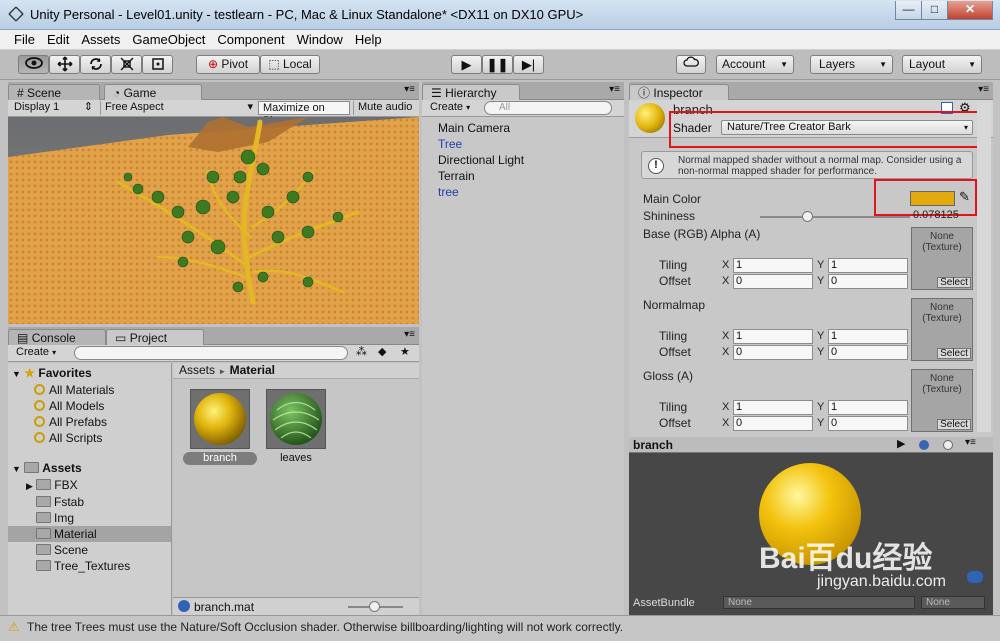  I want to click on asset-tile-branch: branch, so click(220, 427).